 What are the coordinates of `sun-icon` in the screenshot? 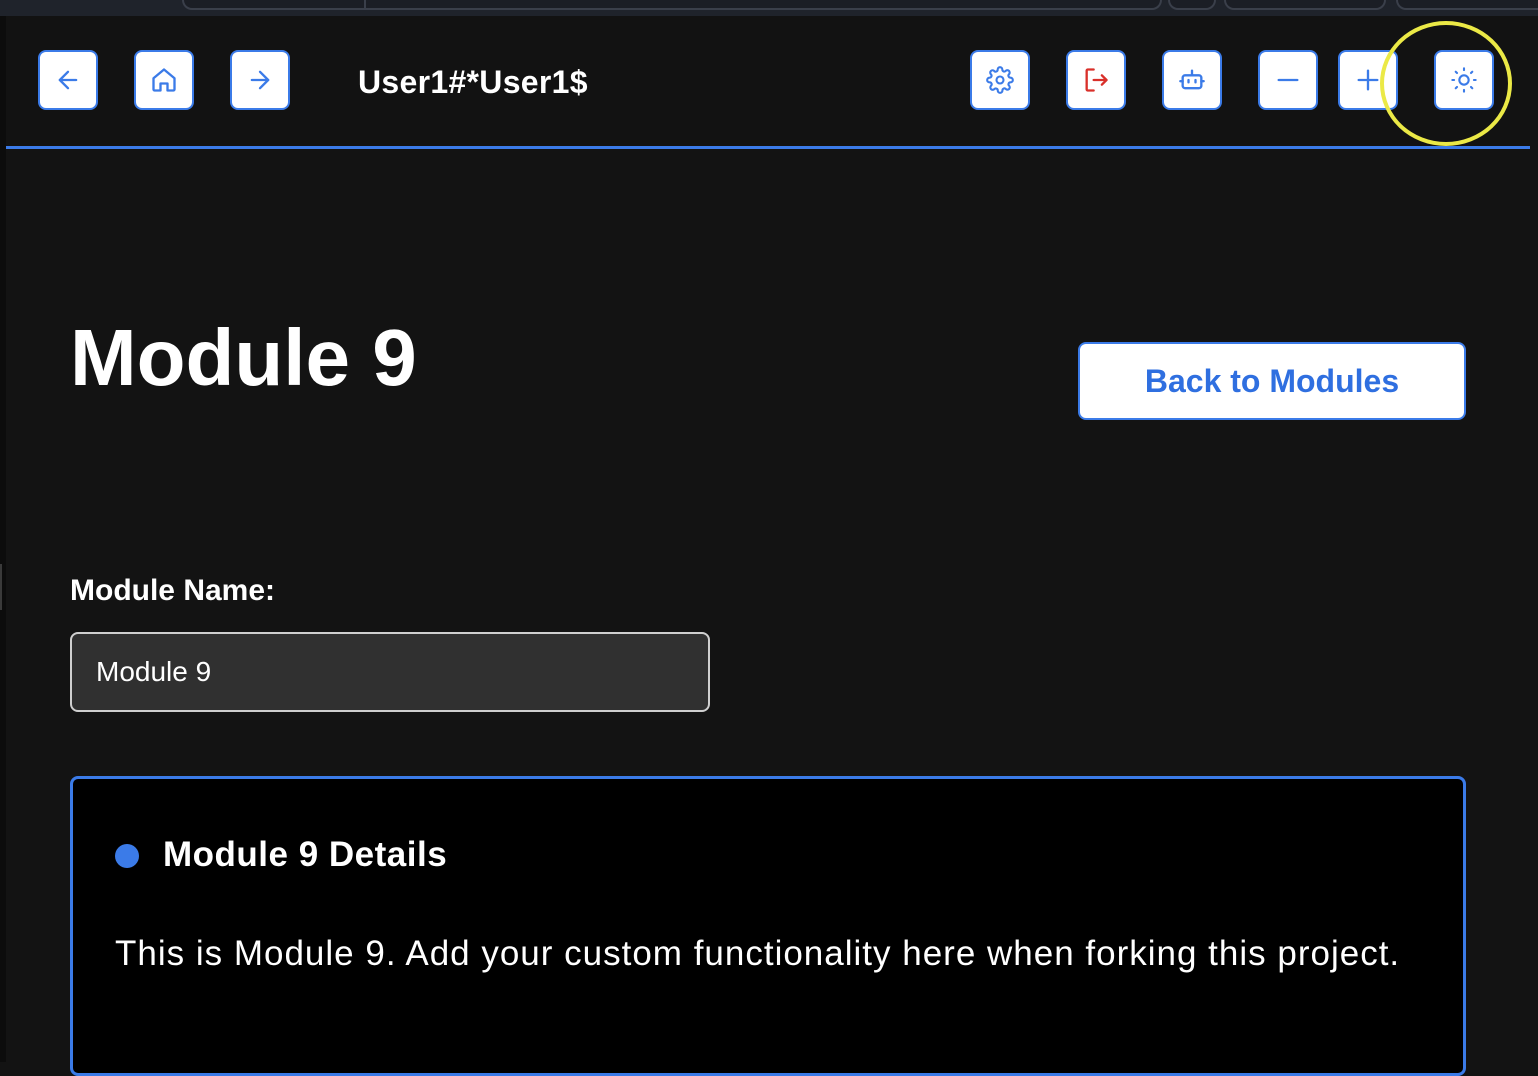 It's located at (1464, 80).